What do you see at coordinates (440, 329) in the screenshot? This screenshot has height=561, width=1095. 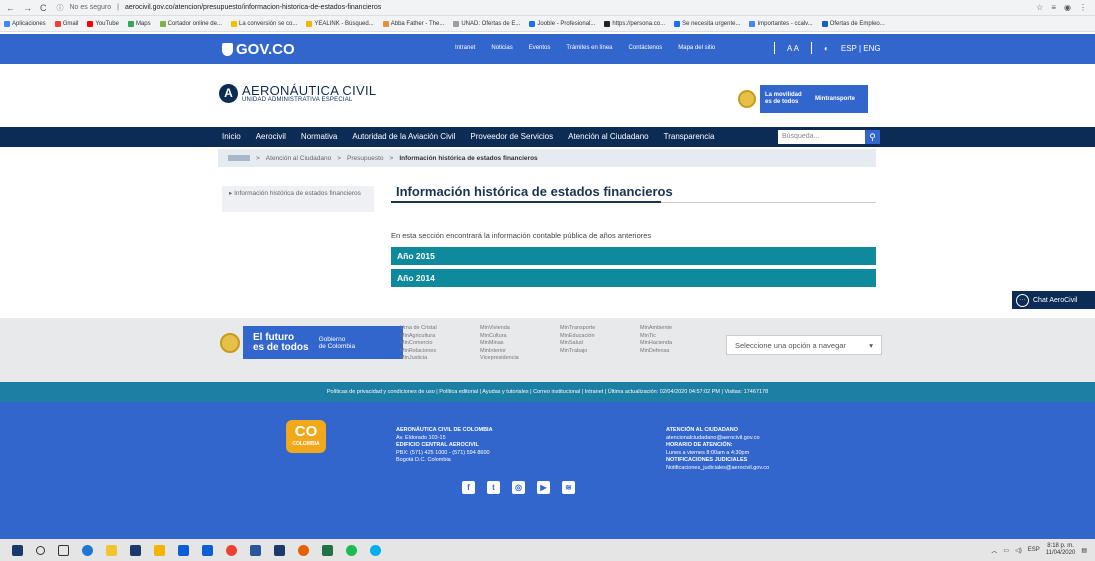 I see `link-item: Urna de Cristal` at bounding box center [440, 329].